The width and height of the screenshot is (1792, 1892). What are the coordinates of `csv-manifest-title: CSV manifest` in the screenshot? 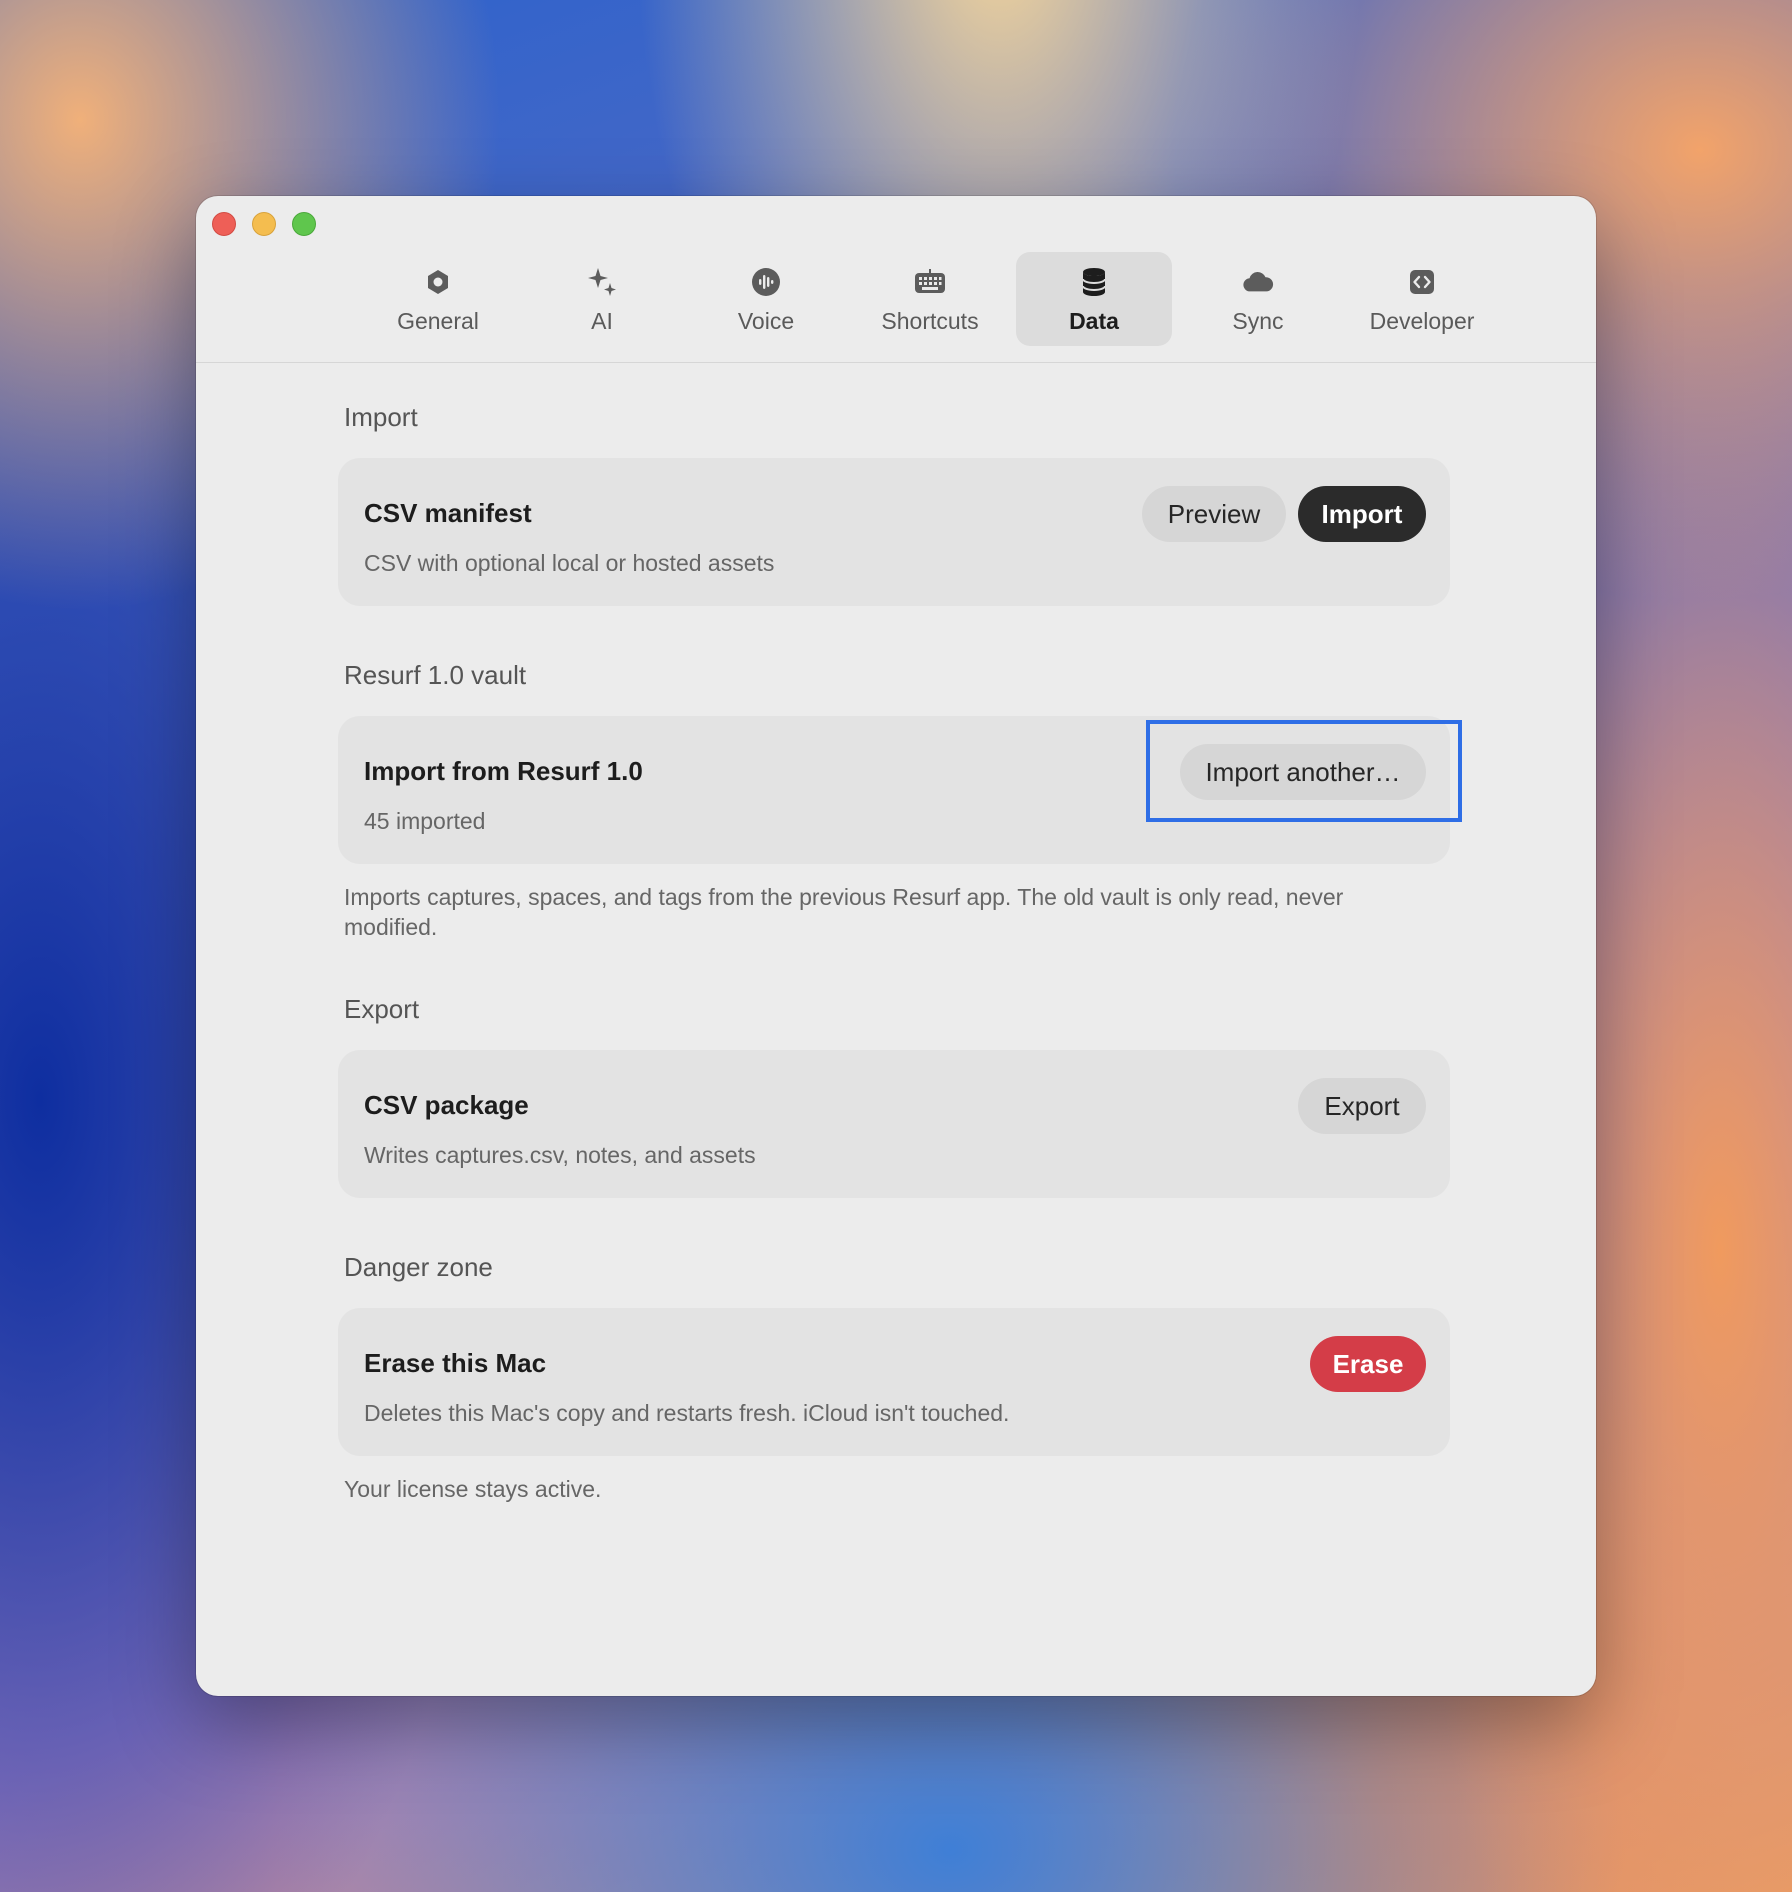 It's located at (448, 513).